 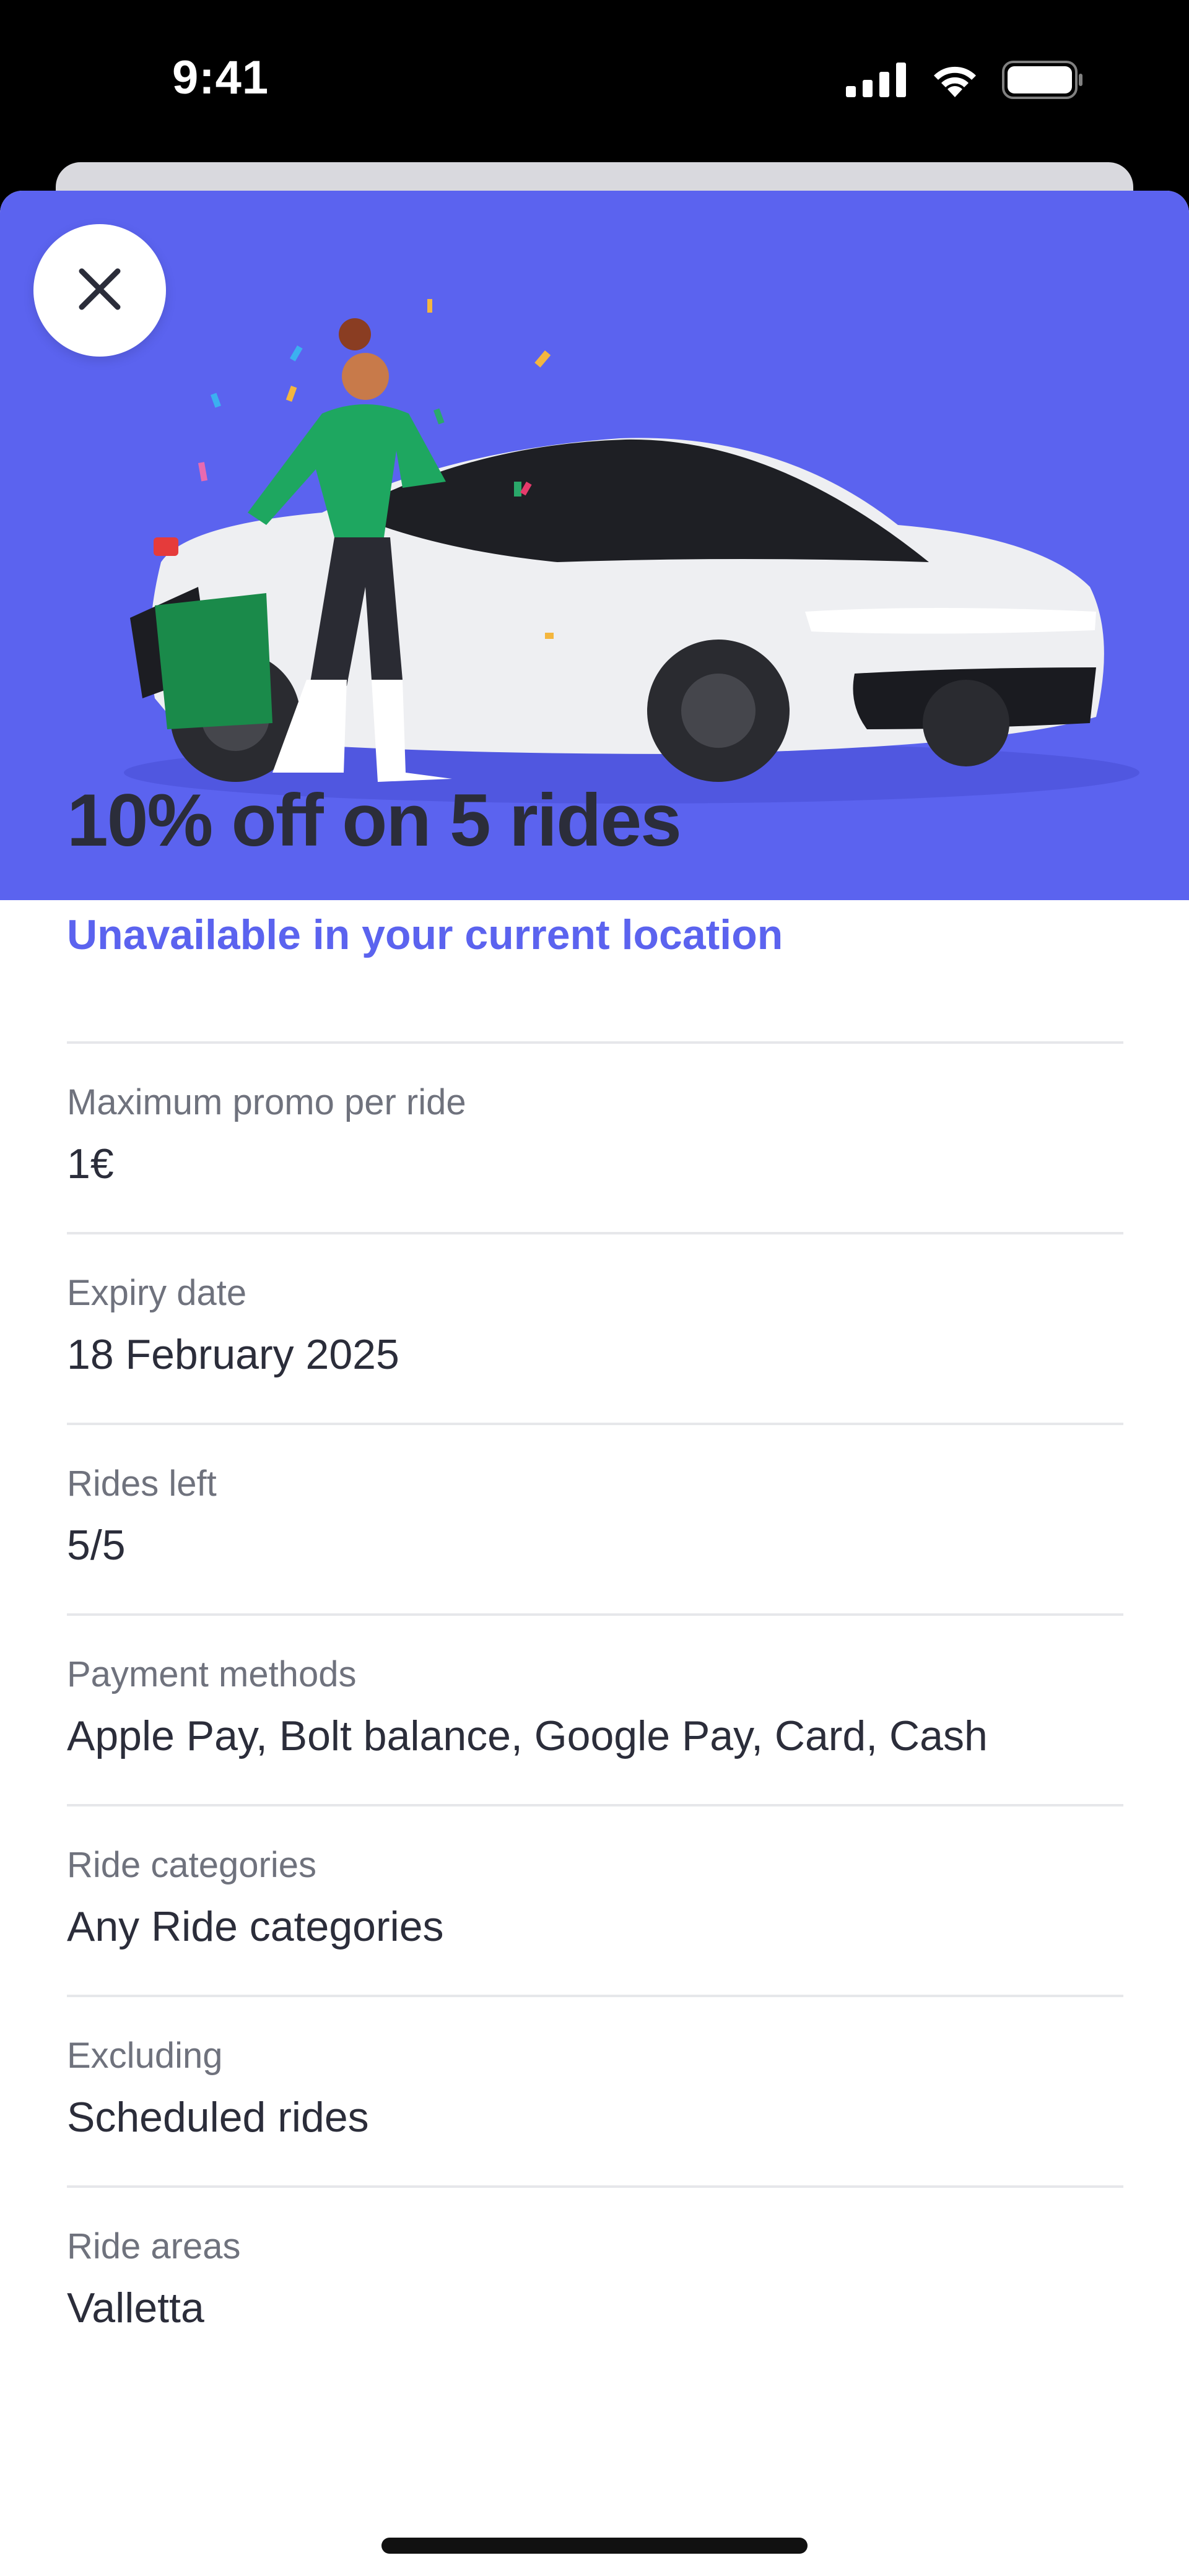 I want to click on detail-value: Any Ride categories, so click(x=255, y=1926).